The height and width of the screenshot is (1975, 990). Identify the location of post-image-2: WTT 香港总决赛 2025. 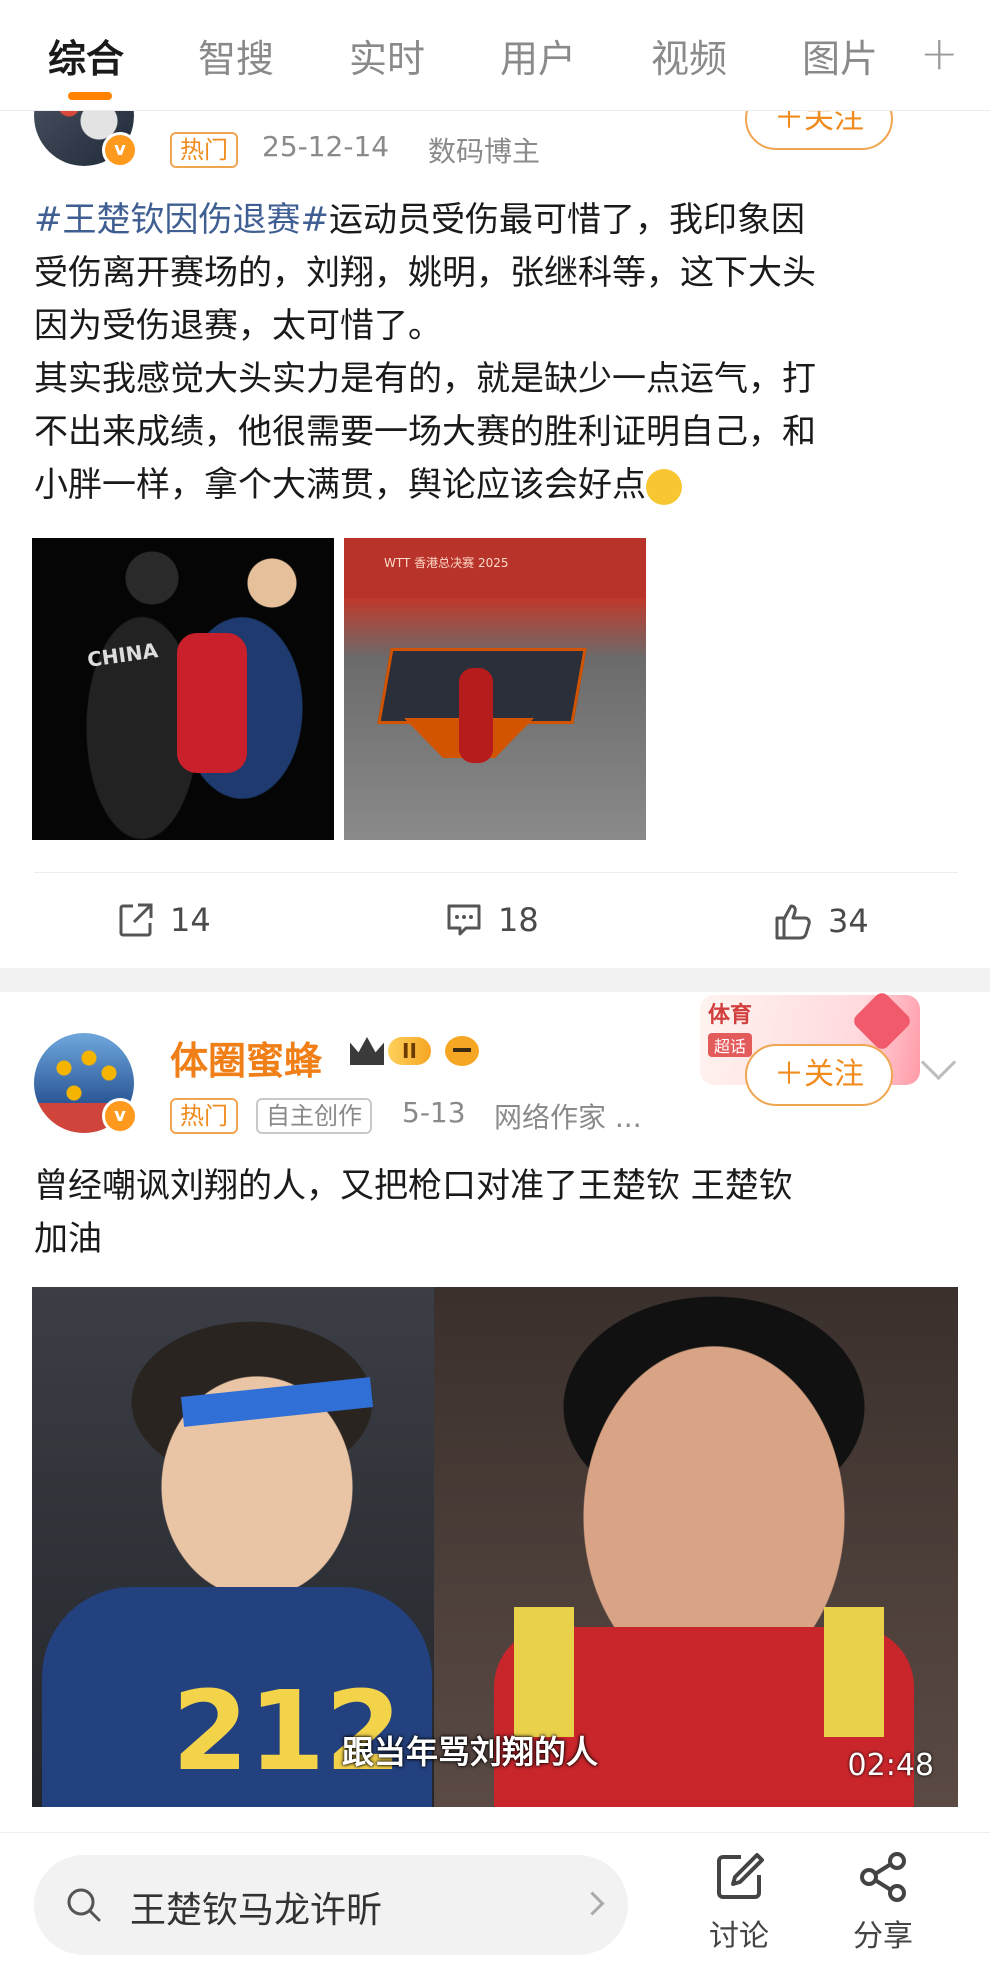
(495, 689).